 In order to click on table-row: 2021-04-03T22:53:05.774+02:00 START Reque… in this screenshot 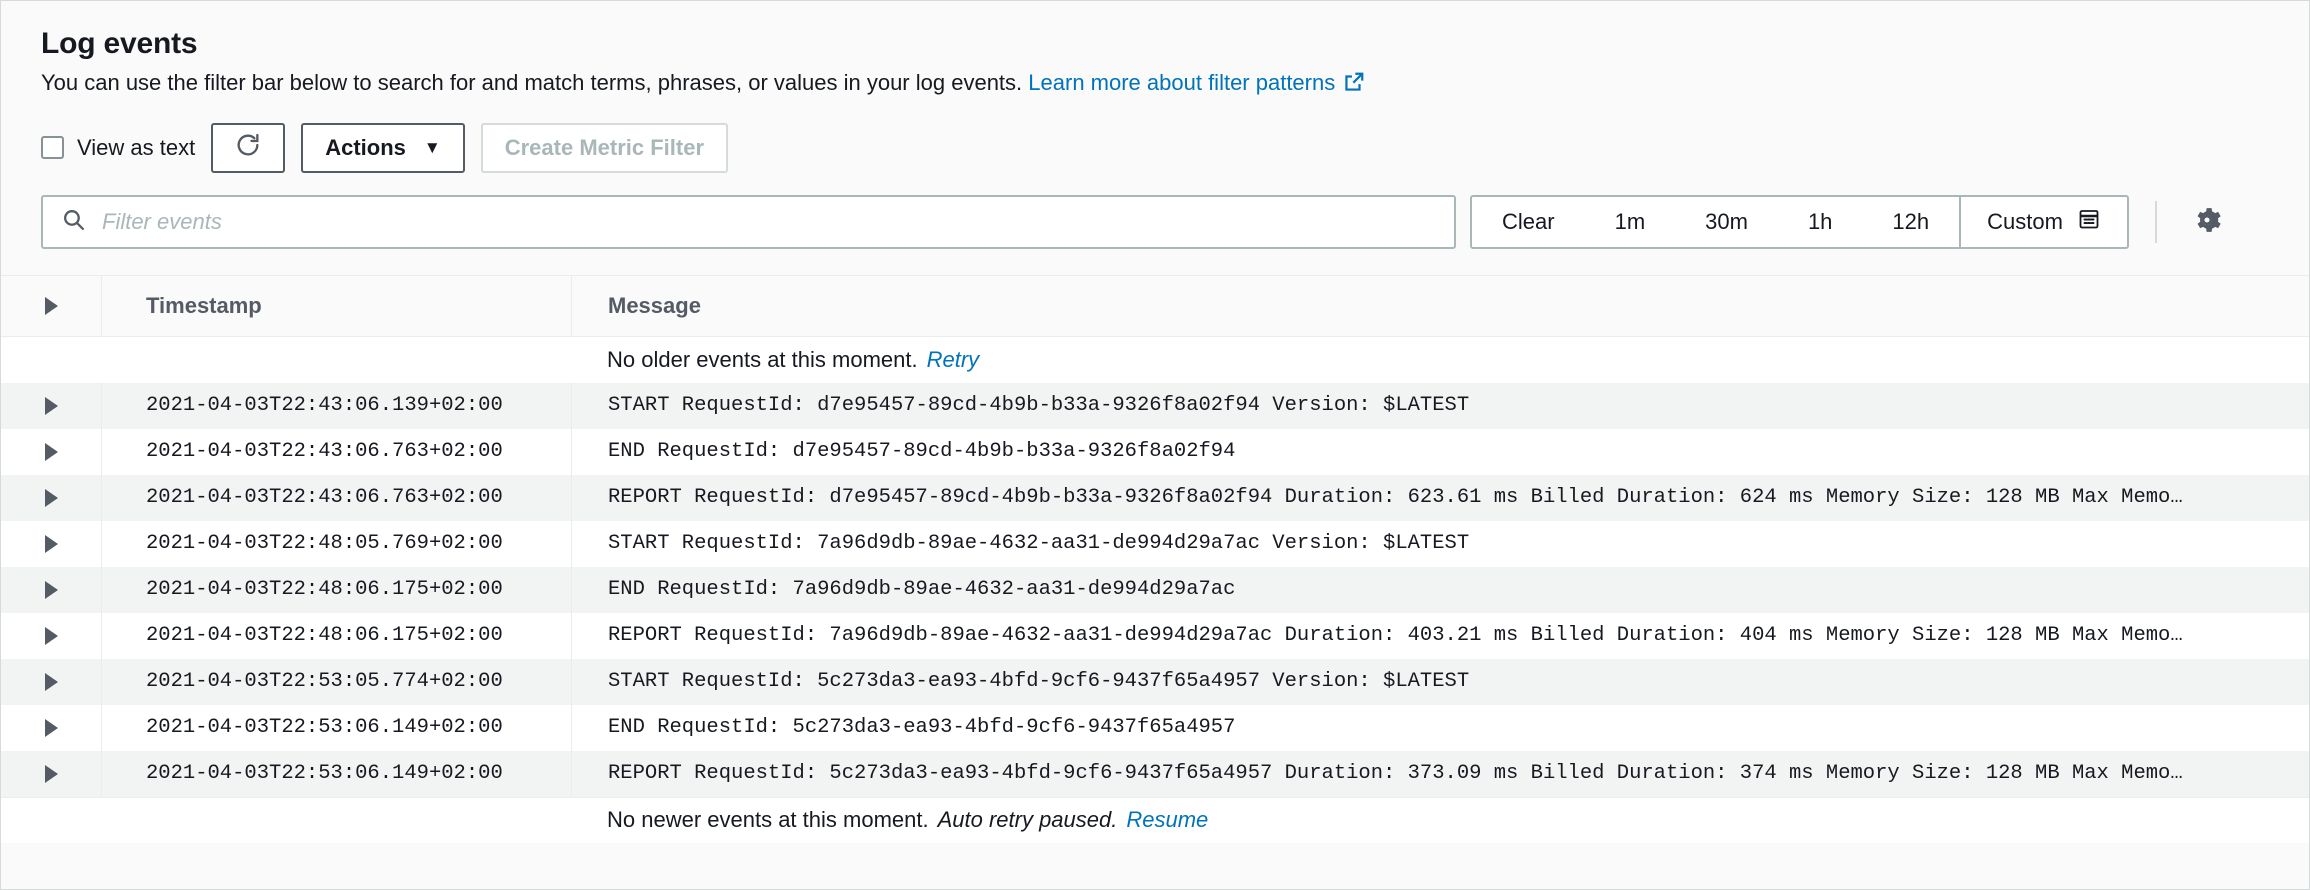, I will do `click(1155, 681)`.